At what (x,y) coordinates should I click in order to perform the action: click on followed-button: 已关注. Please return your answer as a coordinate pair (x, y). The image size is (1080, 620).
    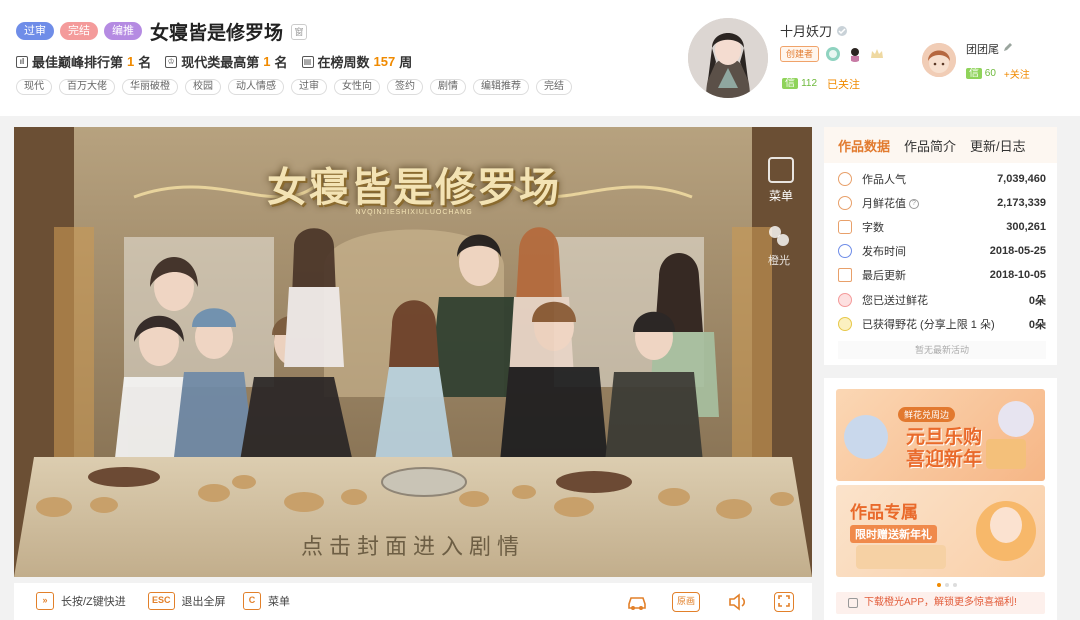
    Looking at the image, I should click on (843, 84).